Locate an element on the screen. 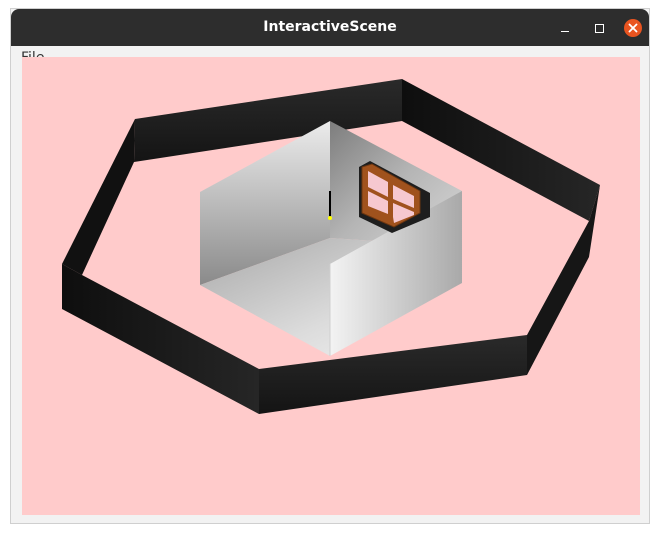  maximize-button is located at coordinates (599, 28).